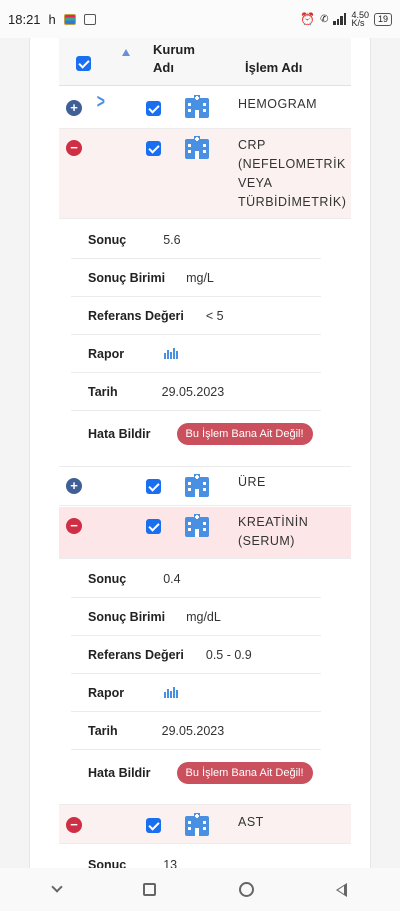  What do you see at coordinates (69, 19) in the screenshot?
I see `app-notification-icon` at bounding box center [69, 19].